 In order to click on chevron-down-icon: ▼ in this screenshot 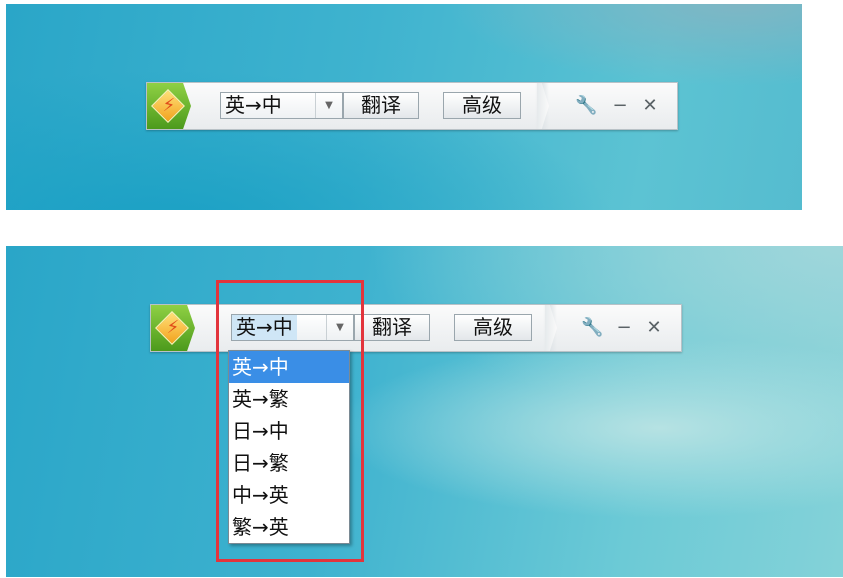, I will do `click(328, 105)`.